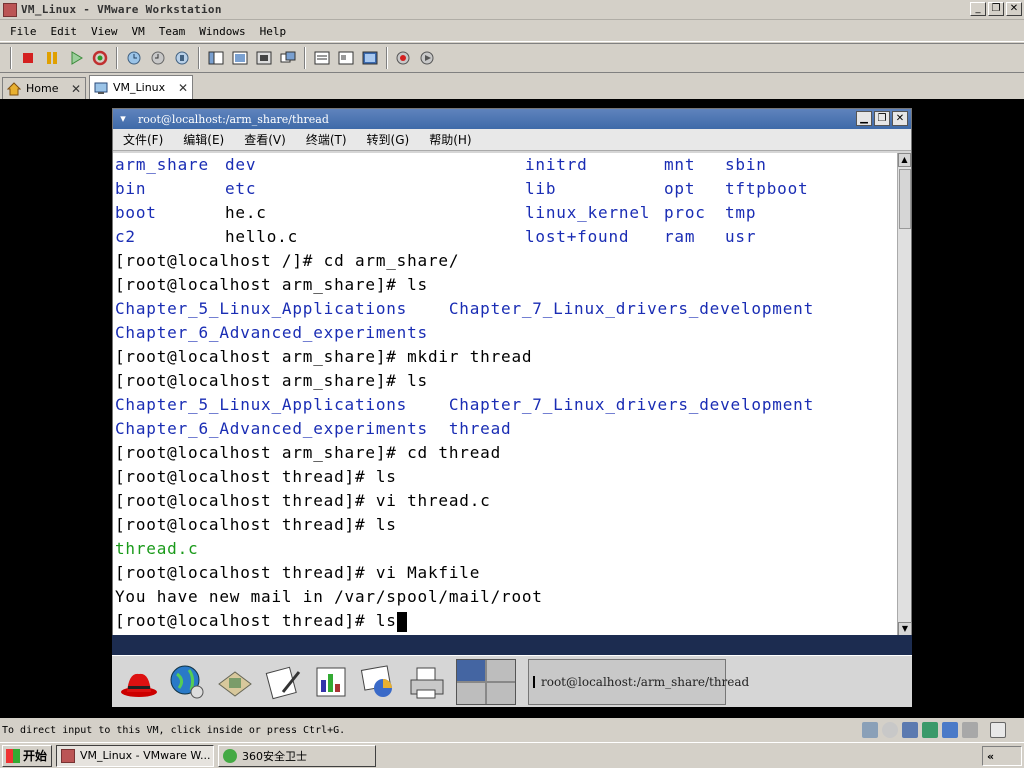 The image size is (1024, 768). What do you see at coordinates (76, 58) in the screenshot?
I see `power-on-button` at bounding box center [76, 58].